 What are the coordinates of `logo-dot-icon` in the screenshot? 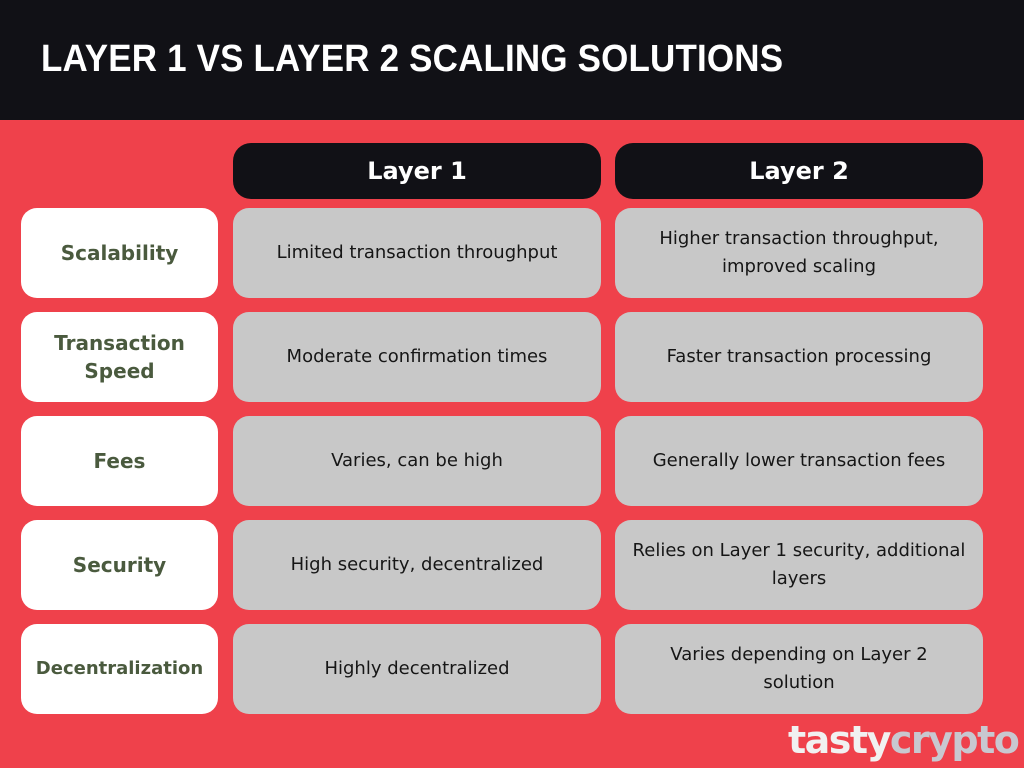 It's located at (1021, 748).